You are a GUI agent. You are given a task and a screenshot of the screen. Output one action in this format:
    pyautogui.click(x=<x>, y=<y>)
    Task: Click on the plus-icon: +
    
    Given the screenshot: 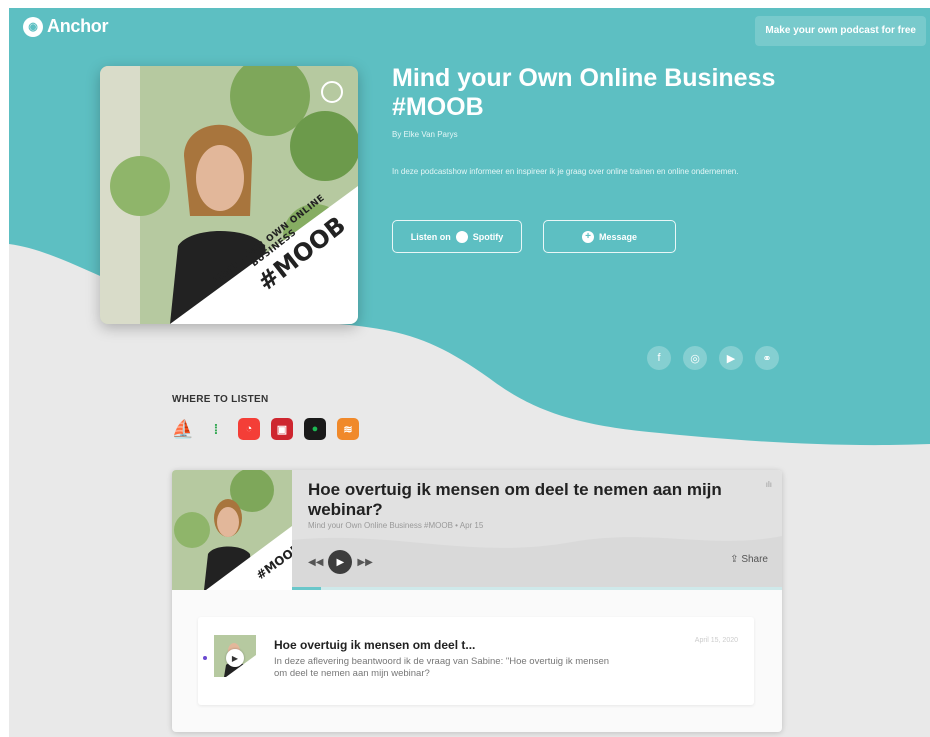 What is the action you would take?
    pyautogui.click(x=587, y=236)
    